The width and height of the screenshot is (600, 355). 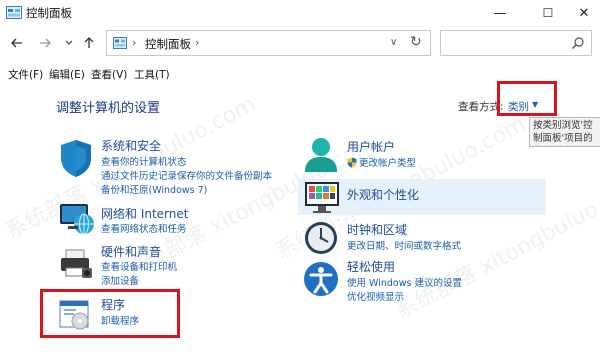 I want to click on link-add-device: 添加设备, so click(x=120, y=280).